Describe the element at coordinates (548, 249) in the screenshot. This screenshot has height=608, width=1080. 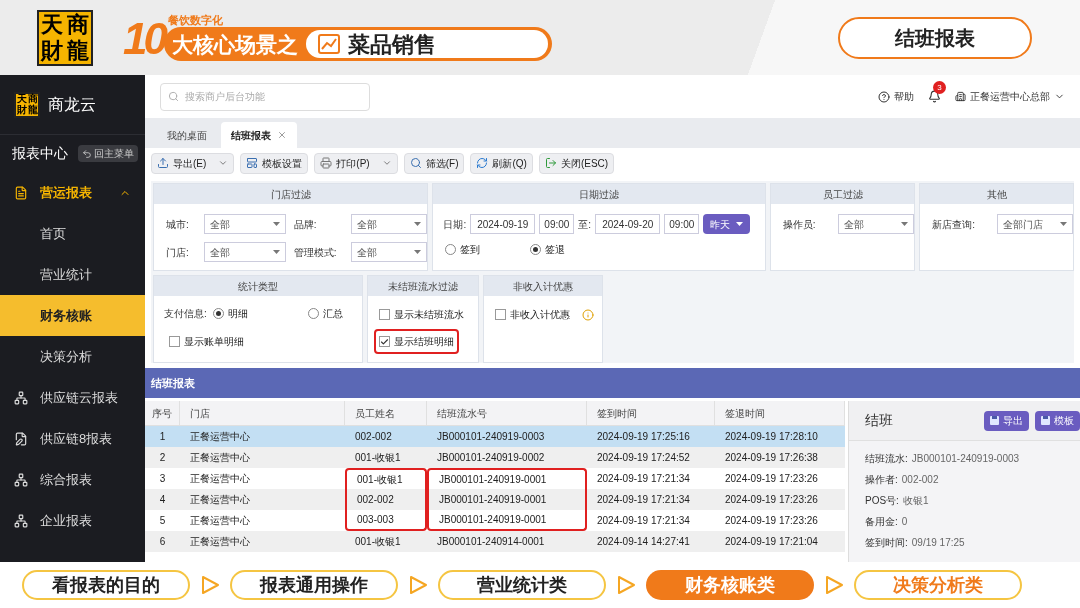
I see `radio-option: 签退` at that location.